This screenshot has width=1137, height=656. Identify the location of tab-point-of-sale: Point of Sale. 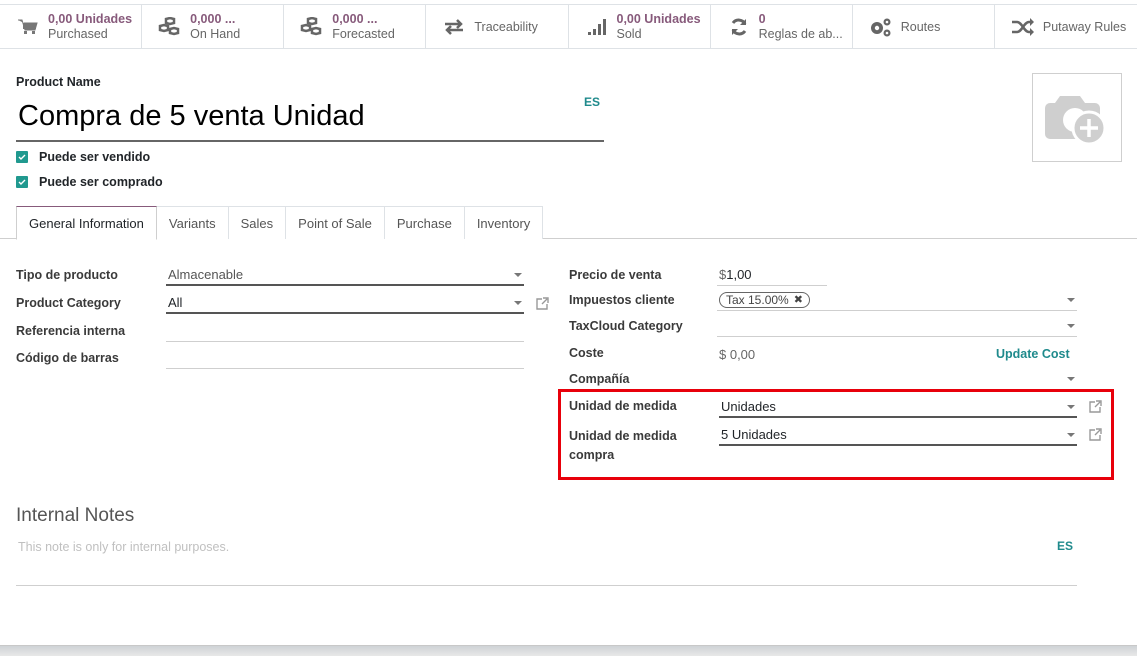
(335, 222).